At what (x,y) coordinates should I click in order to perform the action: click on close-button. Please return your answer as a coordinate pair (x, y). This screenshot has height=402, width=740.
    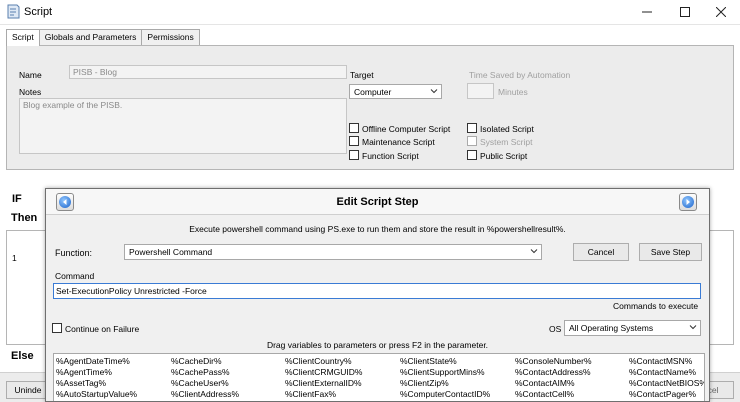
    Looking at the image, I should click on (721, 12).